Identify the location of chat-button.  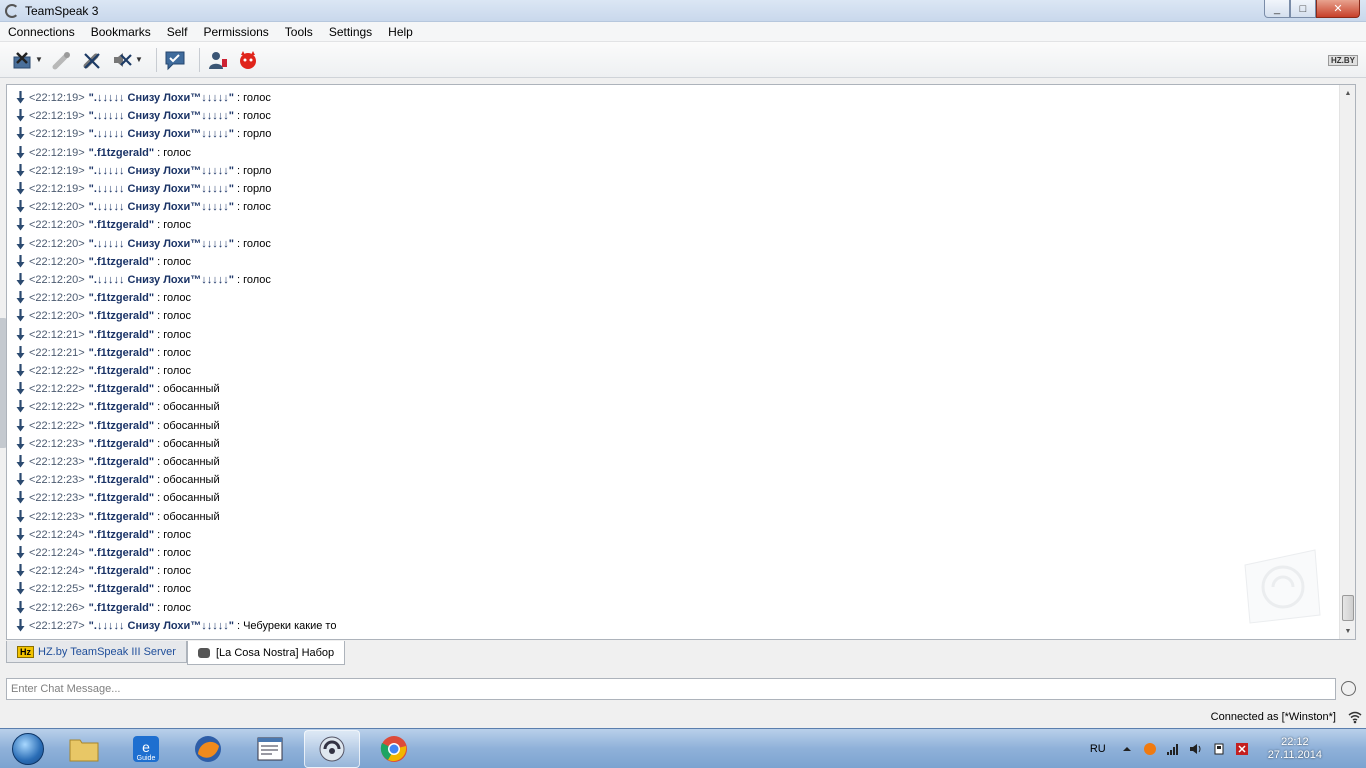
(175, 60).